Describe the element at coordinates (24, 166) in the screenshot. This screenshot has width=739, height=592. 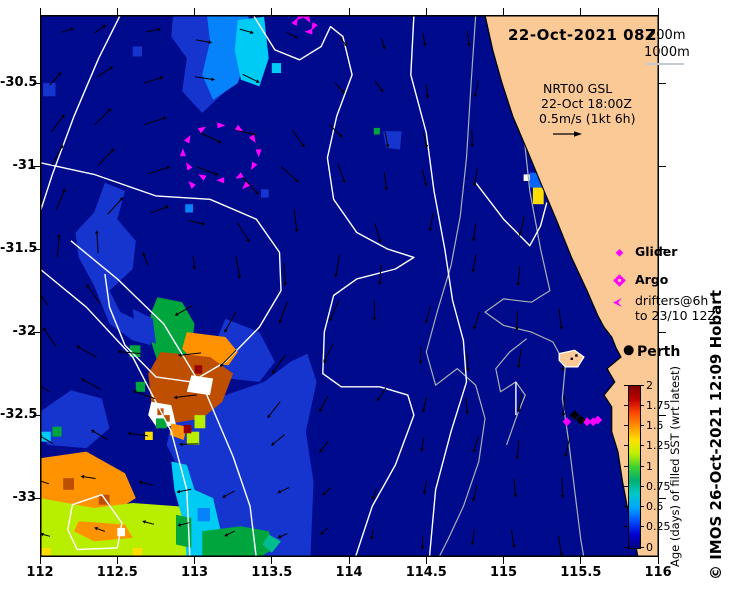
I see `y-tick-label: -31` at that location.